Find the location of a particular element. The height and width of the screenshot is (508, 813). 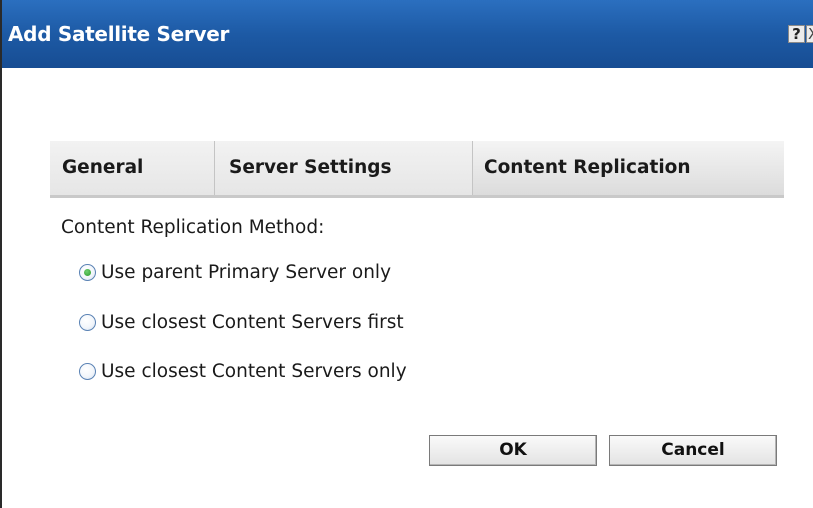

replication-method-label: Content Replication Method: is located at coordinates (193, 227).